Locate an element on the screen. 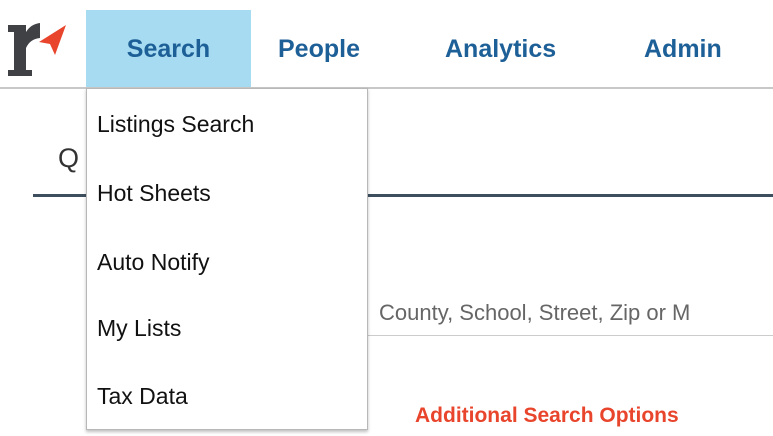 The image size is (773, 436). tab-admin: Admin is located at coordinates (683, 49).